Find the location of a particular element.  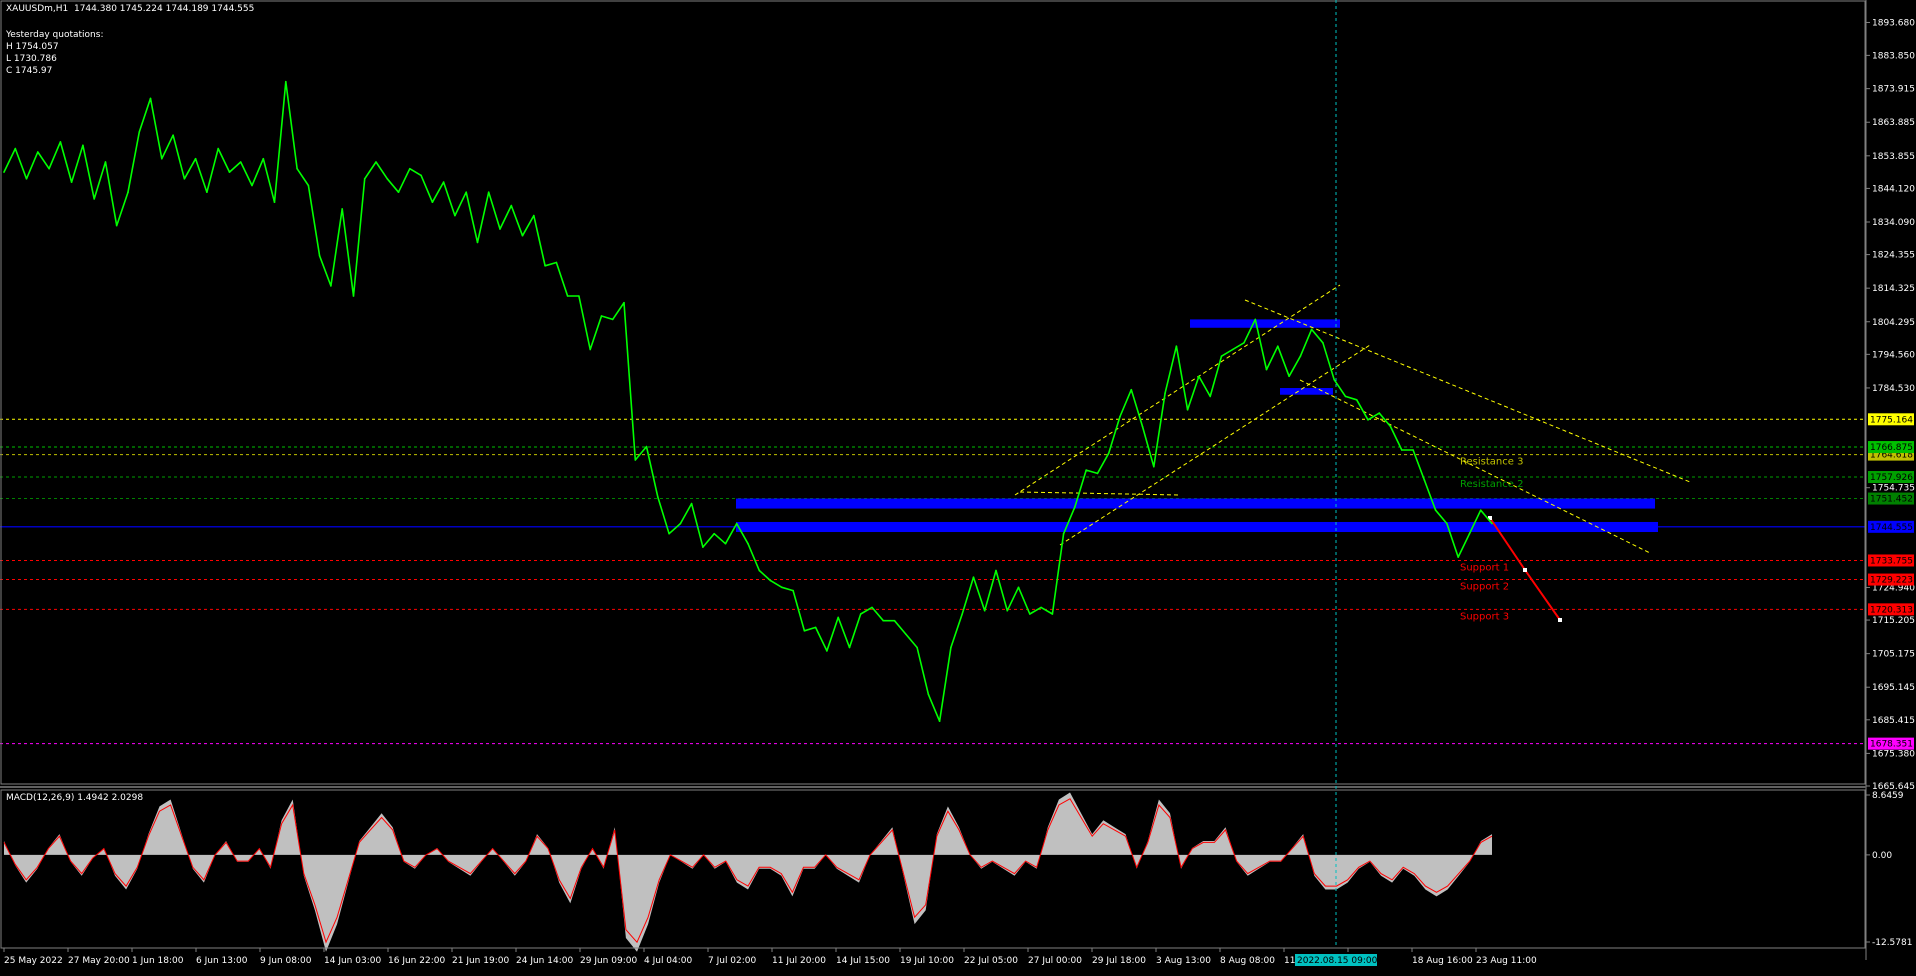

x-tick-label: 3 Aug 13:00 is located at coordinates (1183, 961).